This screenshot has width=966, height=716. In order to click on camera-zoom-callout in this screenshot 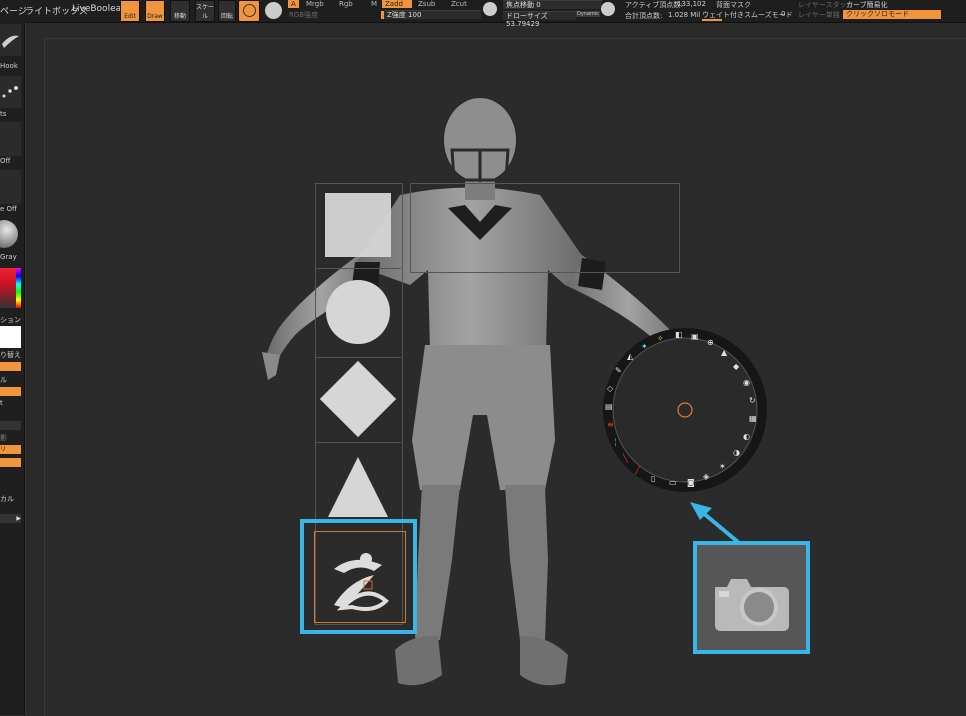, I will do `click(751, 597)`.